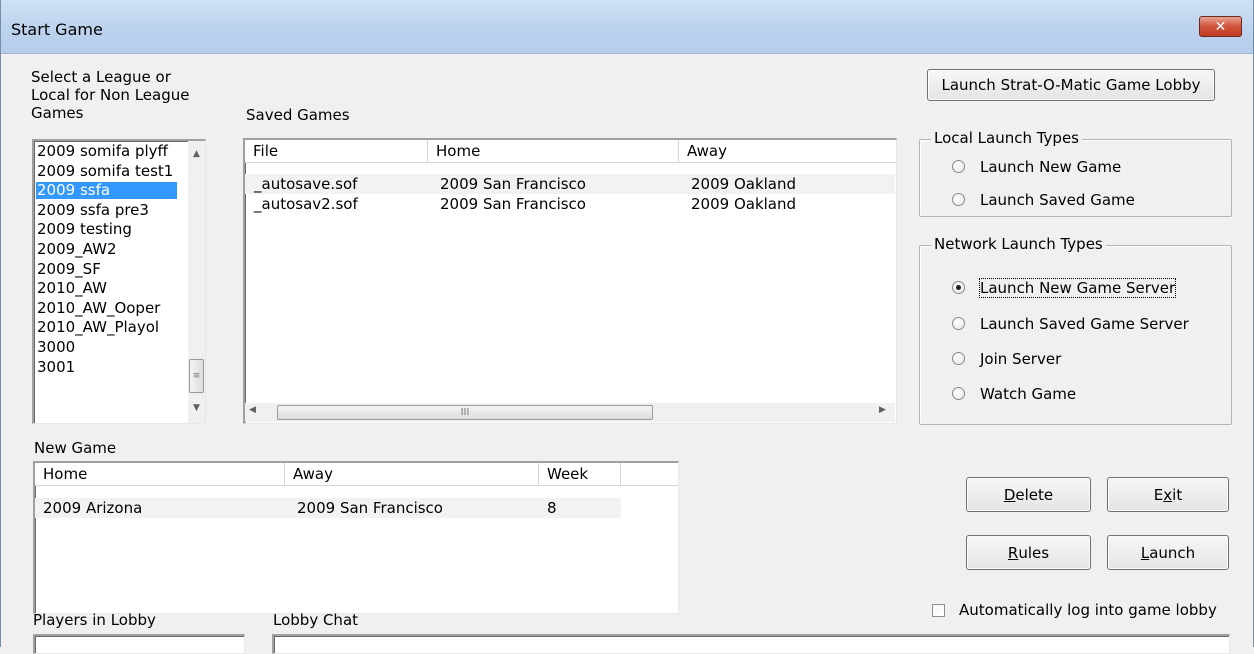  I want to click on scroll-right-arrow-icon: ▶, so click(882, 410).